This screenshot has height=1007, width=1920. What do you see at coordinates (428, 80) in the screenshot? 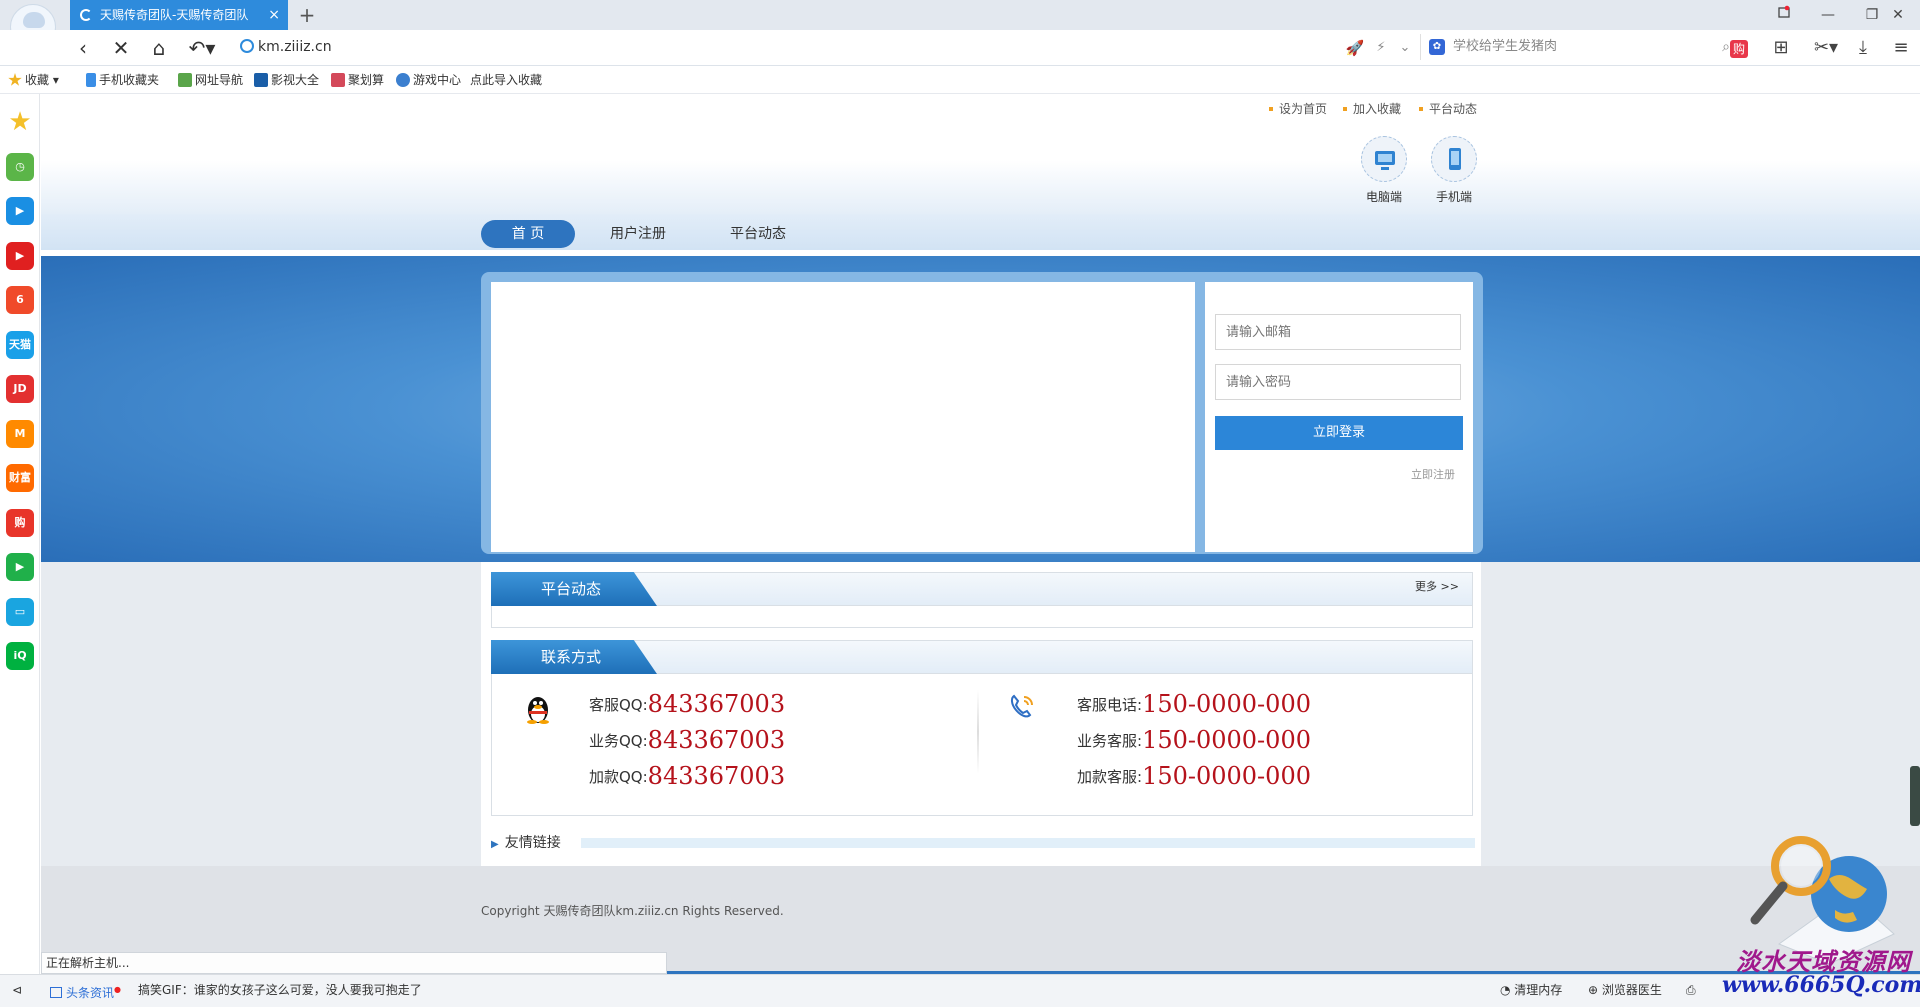
I see `bookmark-games: 游戏中心` at bounding box center [428, 80].